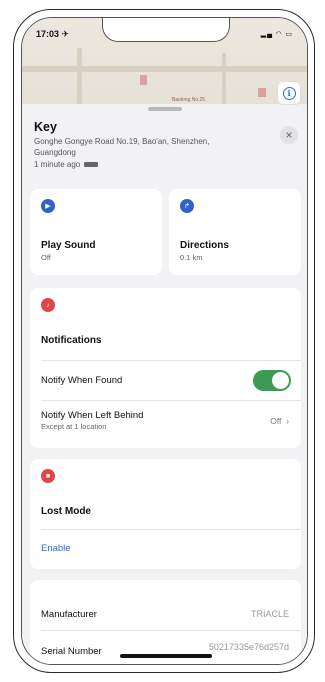 This screenshot has height=682, width=325. I want to click on manufacturer-value: TRIACLE, so click(269, 614).